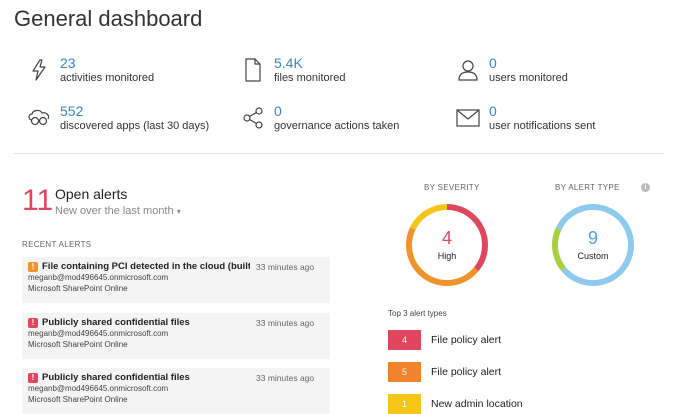  Describe the element at coordinates (310, 63) in the screenshot. I see `stat-value: 5.4K` at that location.